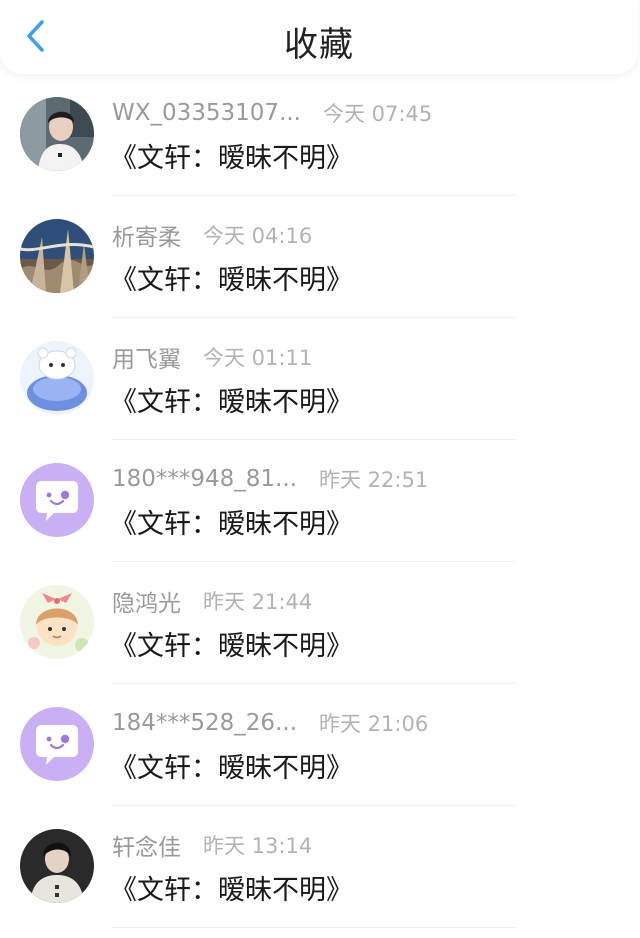 The width and height of the screenshot is (640, 938). I want to click on item-meta: 用飞翼 今天 01:11, so click(212, 357).